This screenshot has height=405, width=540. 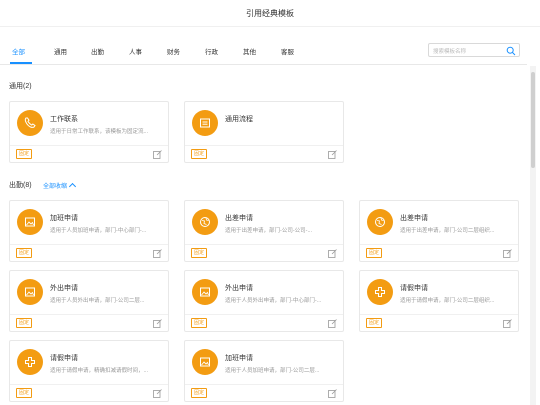 What do you see at coordinates (533, 120) in the screenshot?
I see `scrollbar-thumb` at bounding box center [533, 120].